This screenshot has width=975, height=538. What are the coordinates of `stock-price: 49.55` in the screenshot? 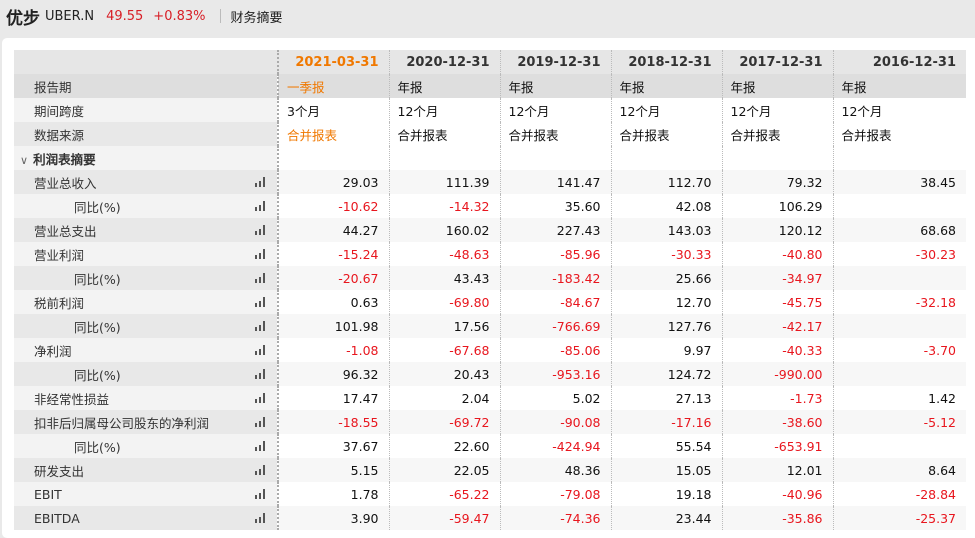 It's located at (125, 16).